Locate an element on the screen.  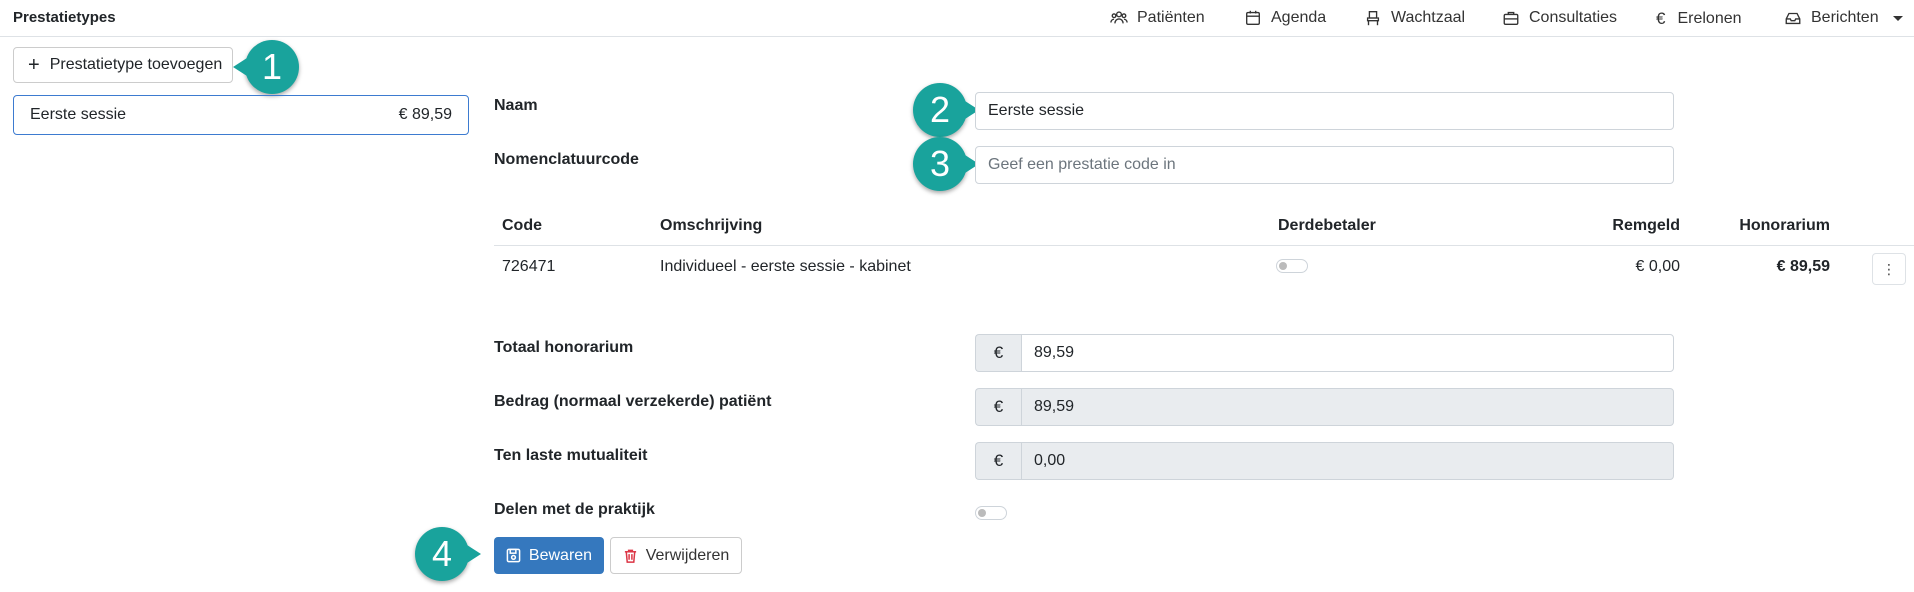
save-icon is located at coordinates (513, 555).